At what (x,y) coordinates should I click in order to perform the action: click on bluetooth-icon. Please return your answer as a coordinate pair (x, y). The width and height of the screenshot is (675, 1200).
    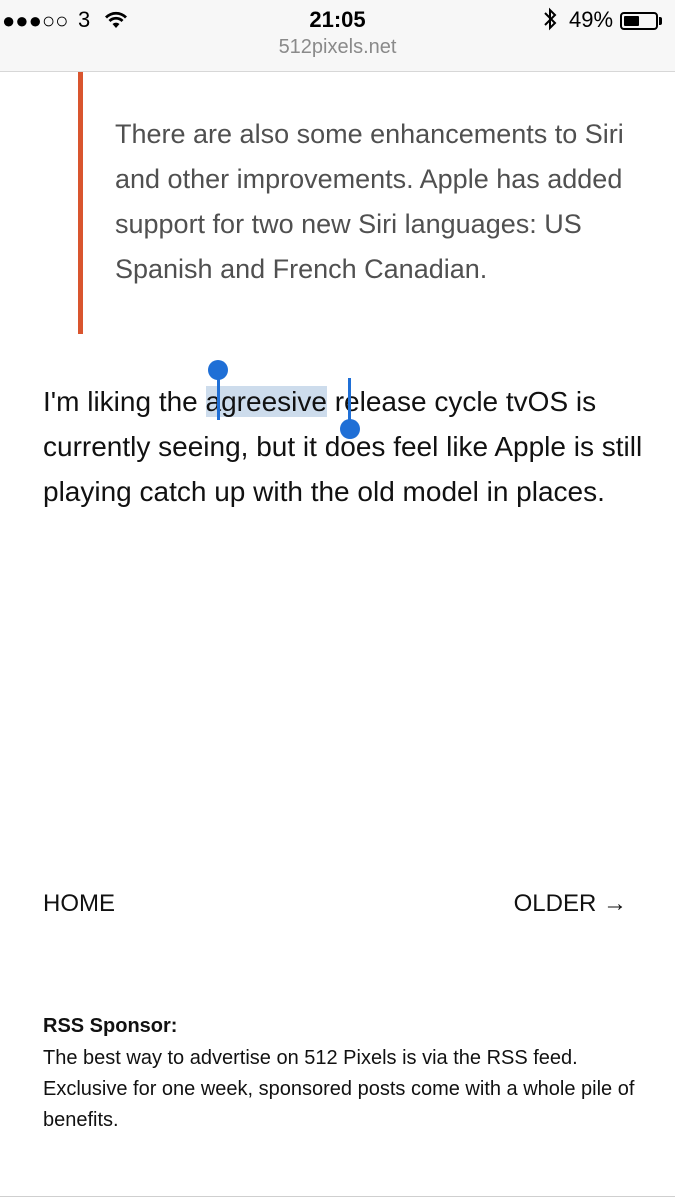
    Looking at the image, I should click on (550, 19).